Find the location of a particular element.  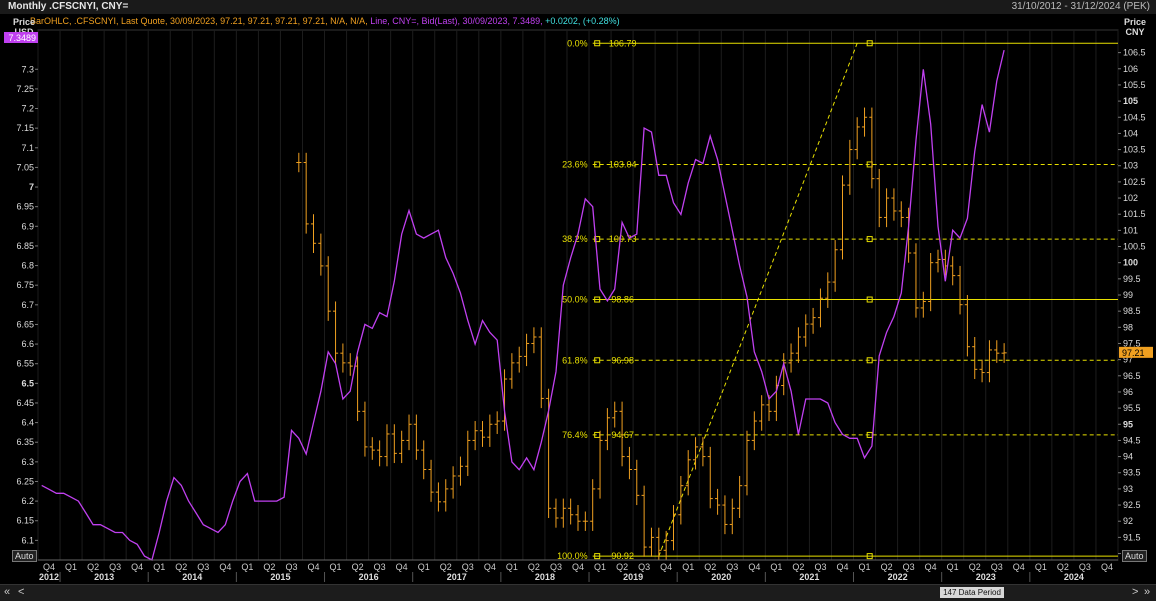

left-tick-label: 6.25 is located at coordinates (25, 481).